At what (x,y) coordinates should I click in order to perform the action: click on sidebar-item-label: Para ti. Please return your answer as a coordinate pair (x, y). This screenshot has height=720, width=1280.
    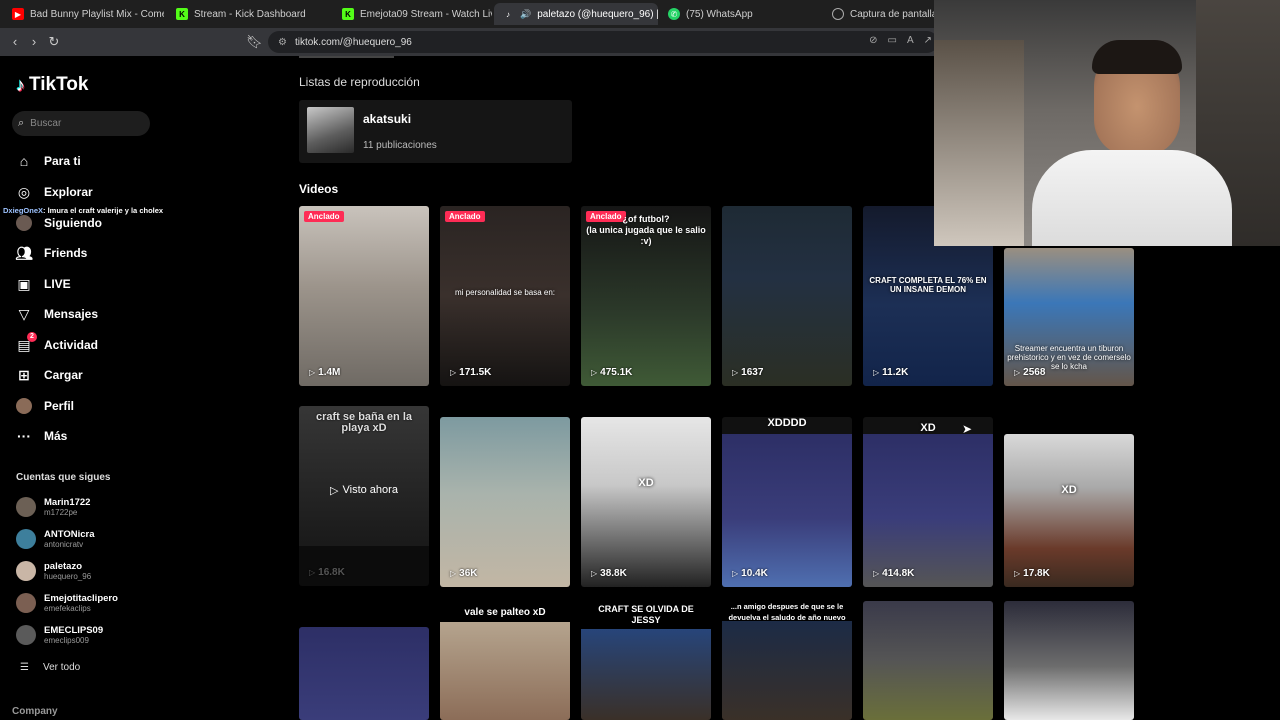
    Looking at the image, I should click on (62, 161).